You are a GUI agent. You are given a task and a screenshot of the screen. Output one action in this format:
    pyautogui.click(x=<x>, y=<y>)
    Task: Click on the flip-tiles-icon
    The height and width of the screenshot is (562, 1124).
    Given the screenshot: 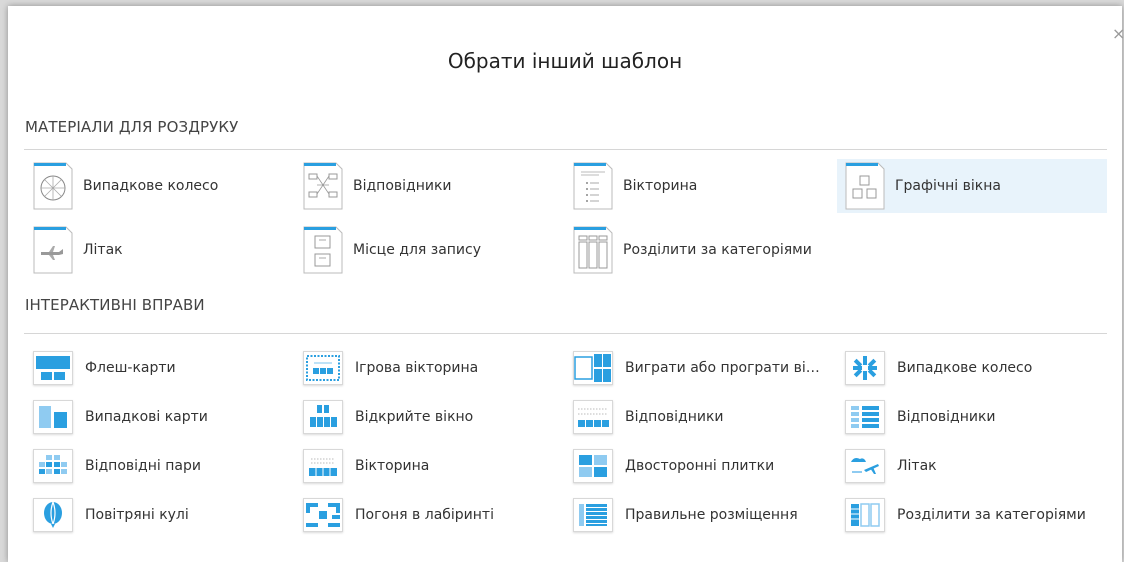 What is the action you would take?
    pyautogui.click(x=593, y=466)
    